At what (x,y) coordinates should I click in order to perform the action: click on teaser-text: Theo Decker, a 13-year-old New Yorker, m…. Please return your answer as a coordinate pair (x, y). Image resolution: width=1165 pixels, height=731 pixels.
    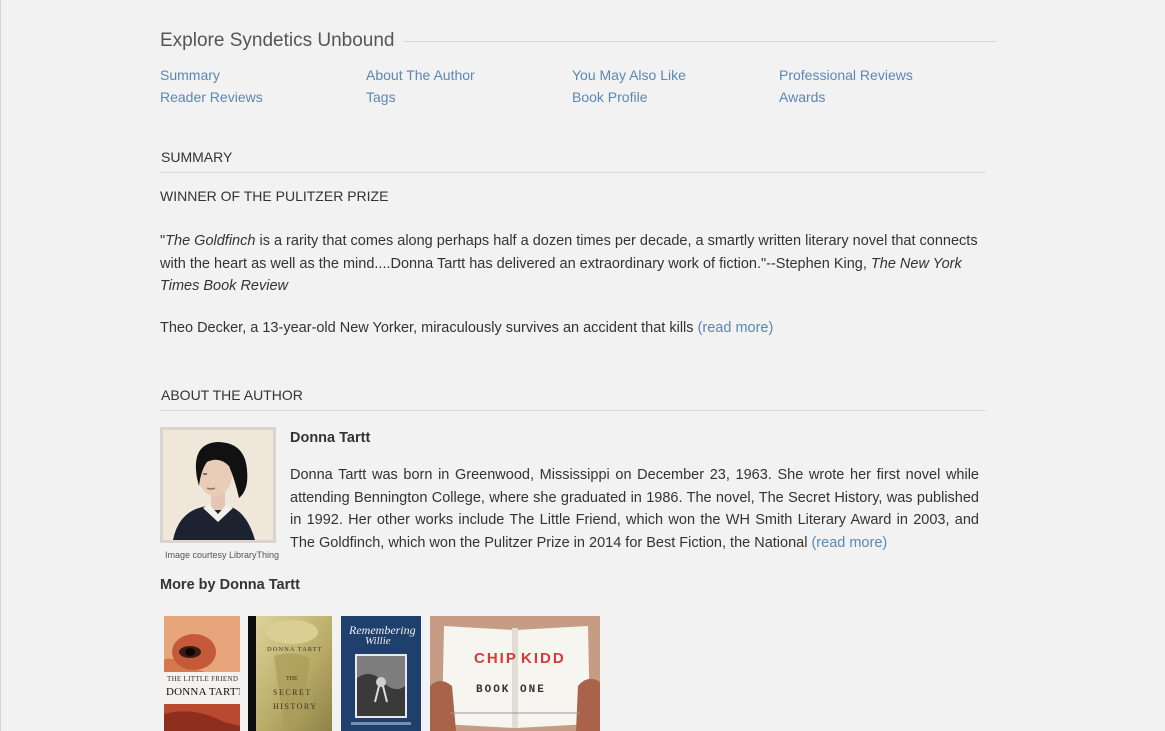
    Looking at the image, I should click on (429, 328).